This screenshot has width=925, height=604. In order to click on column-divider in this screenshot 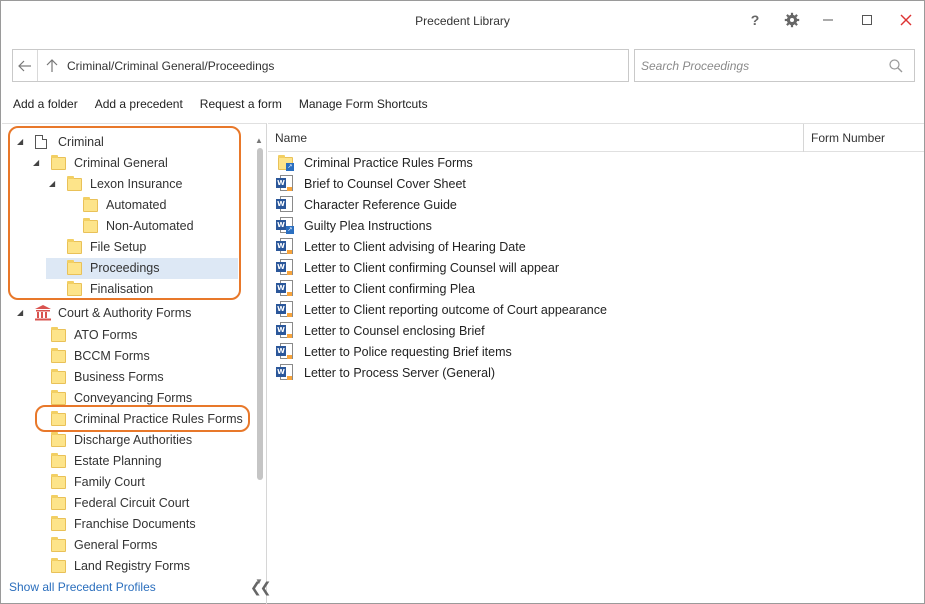, I will do `click(803, 138)`.